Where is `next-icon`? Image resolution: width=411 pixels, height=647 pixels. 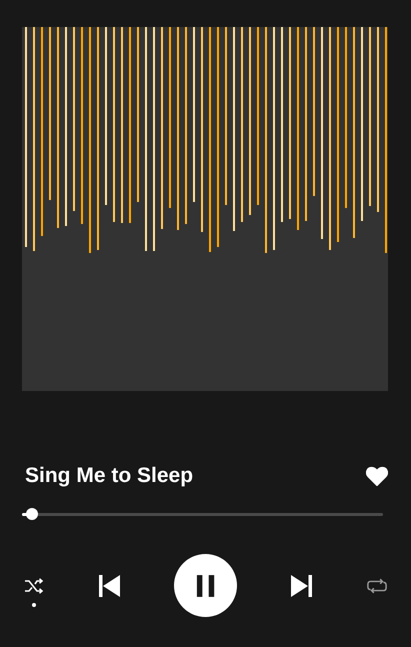
next-icon is located at coordinates (302, 586).